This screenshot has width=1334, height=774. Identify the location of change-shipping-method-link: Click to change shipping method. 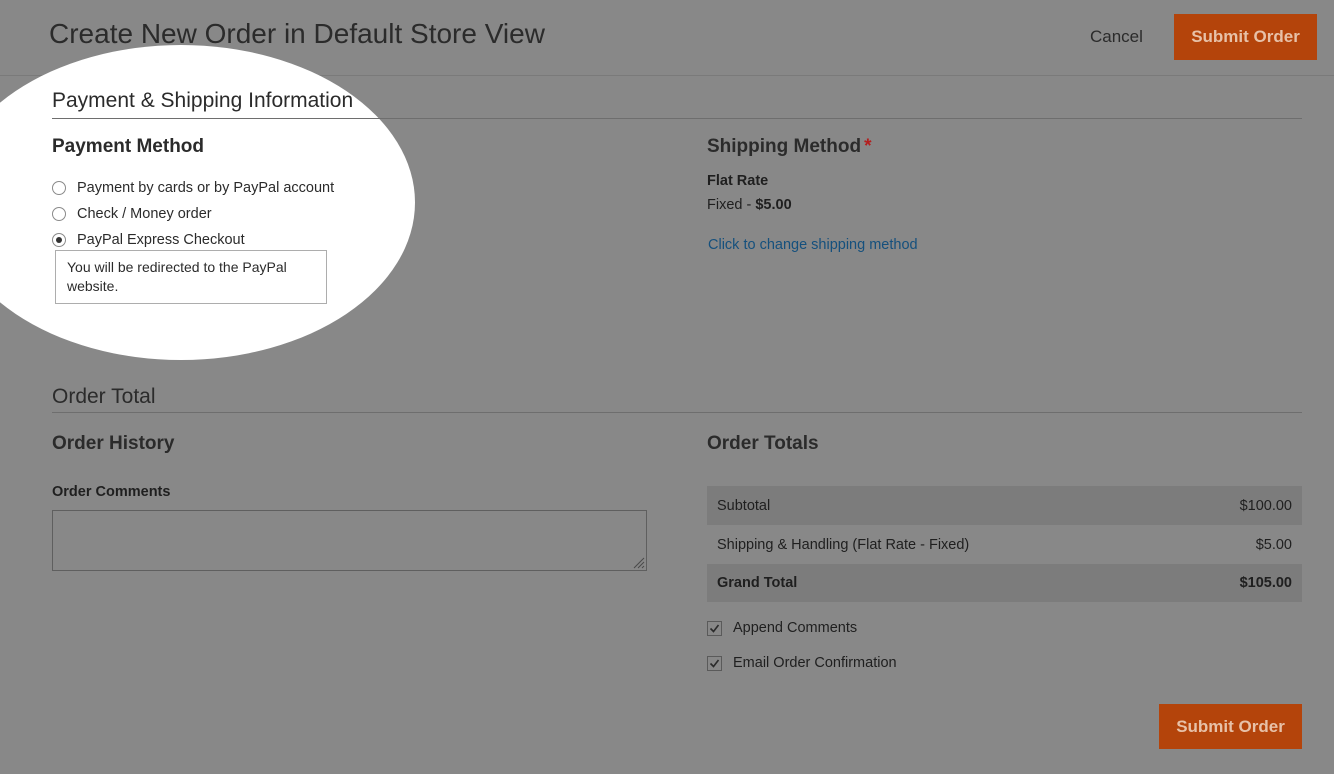
(813, 245).